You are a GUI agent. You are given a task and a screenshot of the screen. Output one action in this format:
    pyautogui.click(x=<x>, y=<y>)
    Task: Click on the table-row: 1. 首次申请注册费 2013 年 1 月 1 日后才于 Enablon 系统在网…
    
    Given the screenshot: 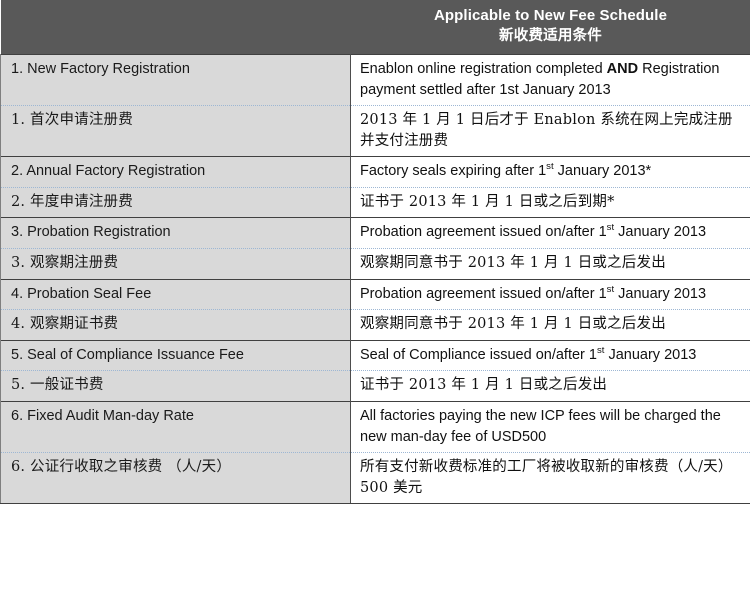 What is the action you would take?
    pyautogui.click(x=375, y=131)
    